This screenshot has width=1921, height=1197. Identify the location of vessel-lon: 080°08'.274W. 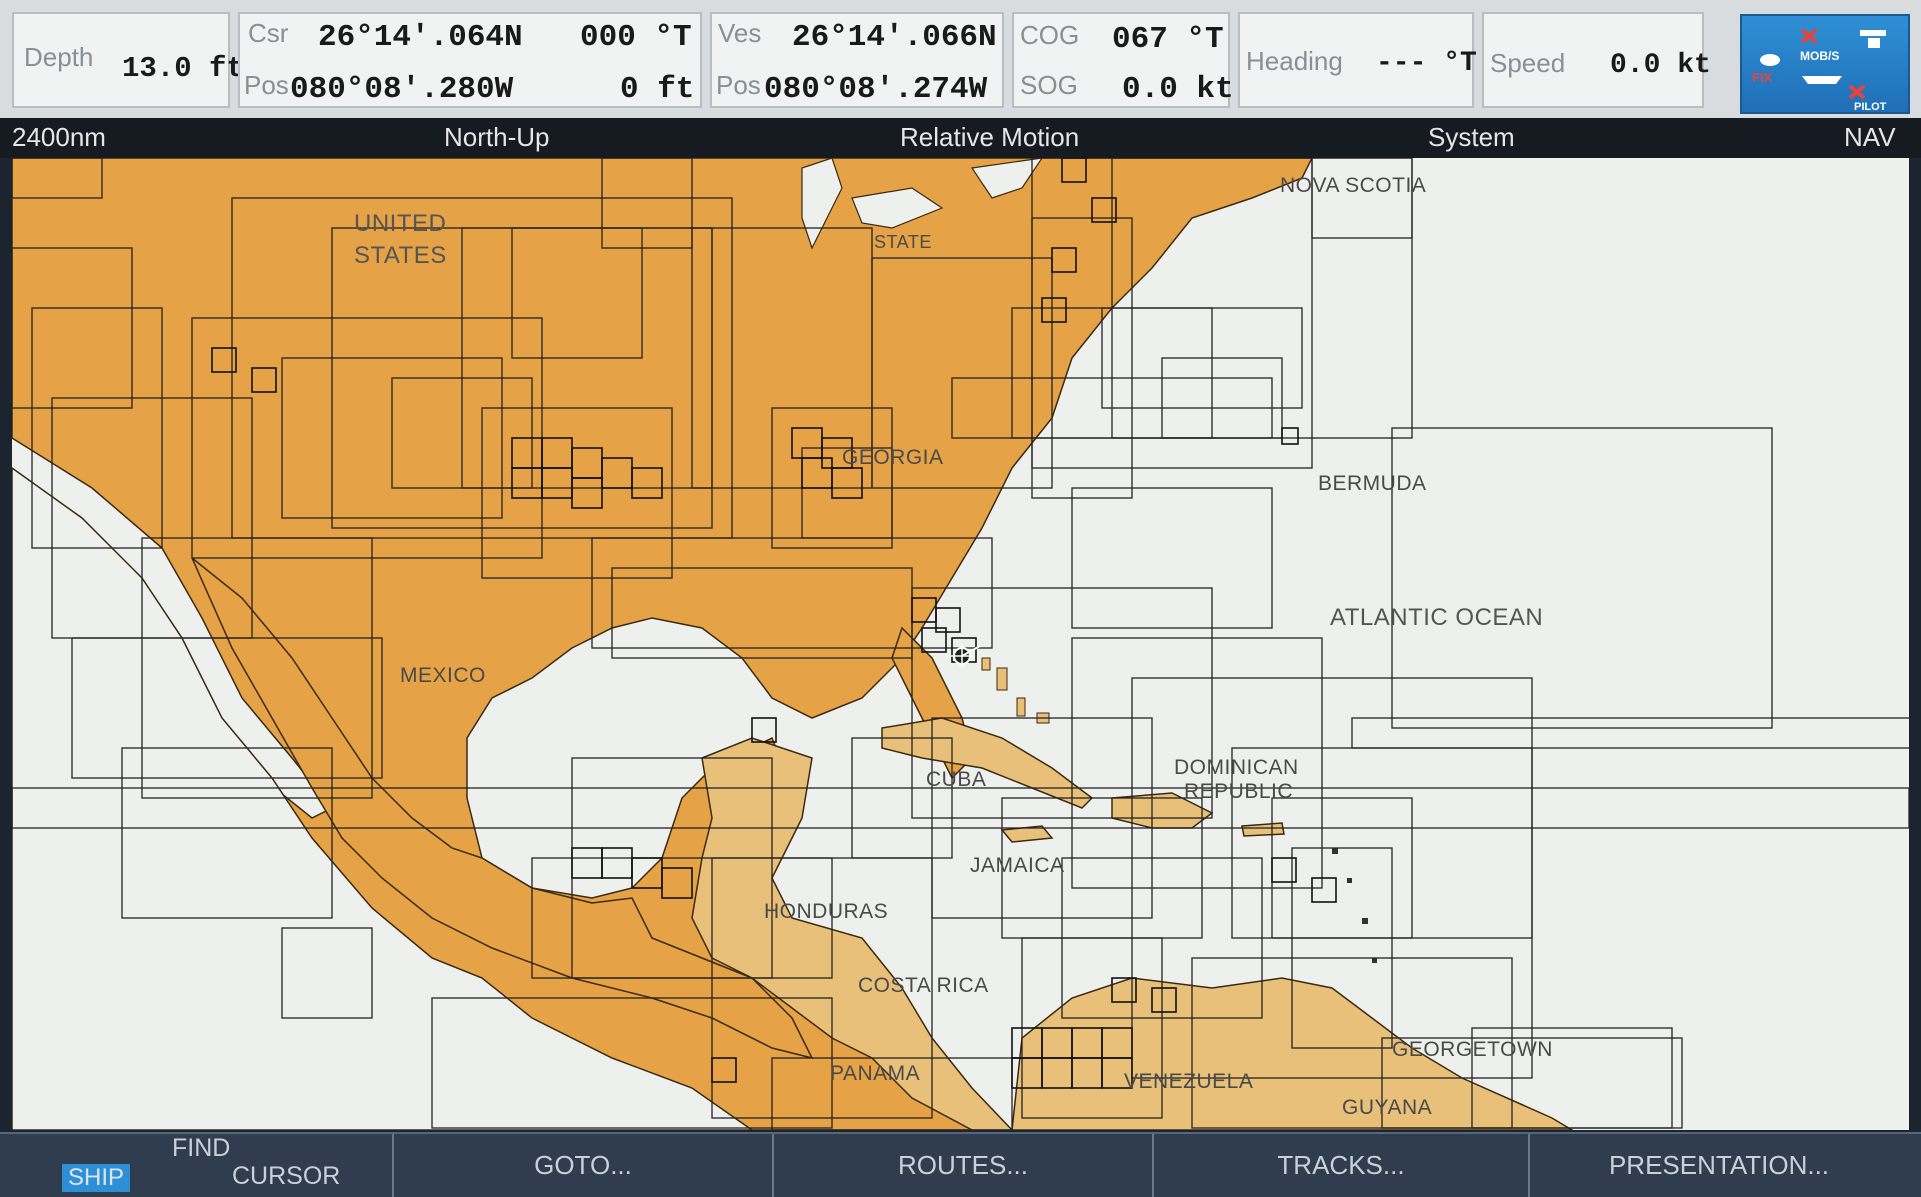
(876, 89).